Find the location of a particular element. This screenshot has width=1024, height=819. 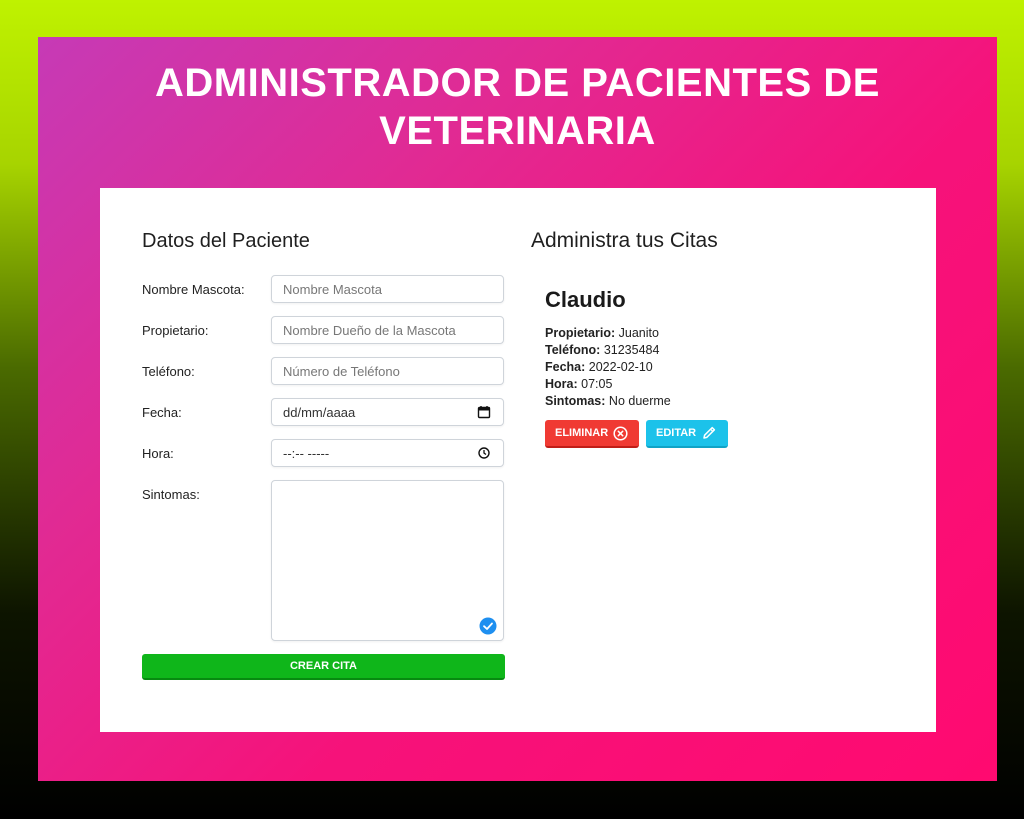

editar-label: EDITAR is located at coordinates (676, 433).